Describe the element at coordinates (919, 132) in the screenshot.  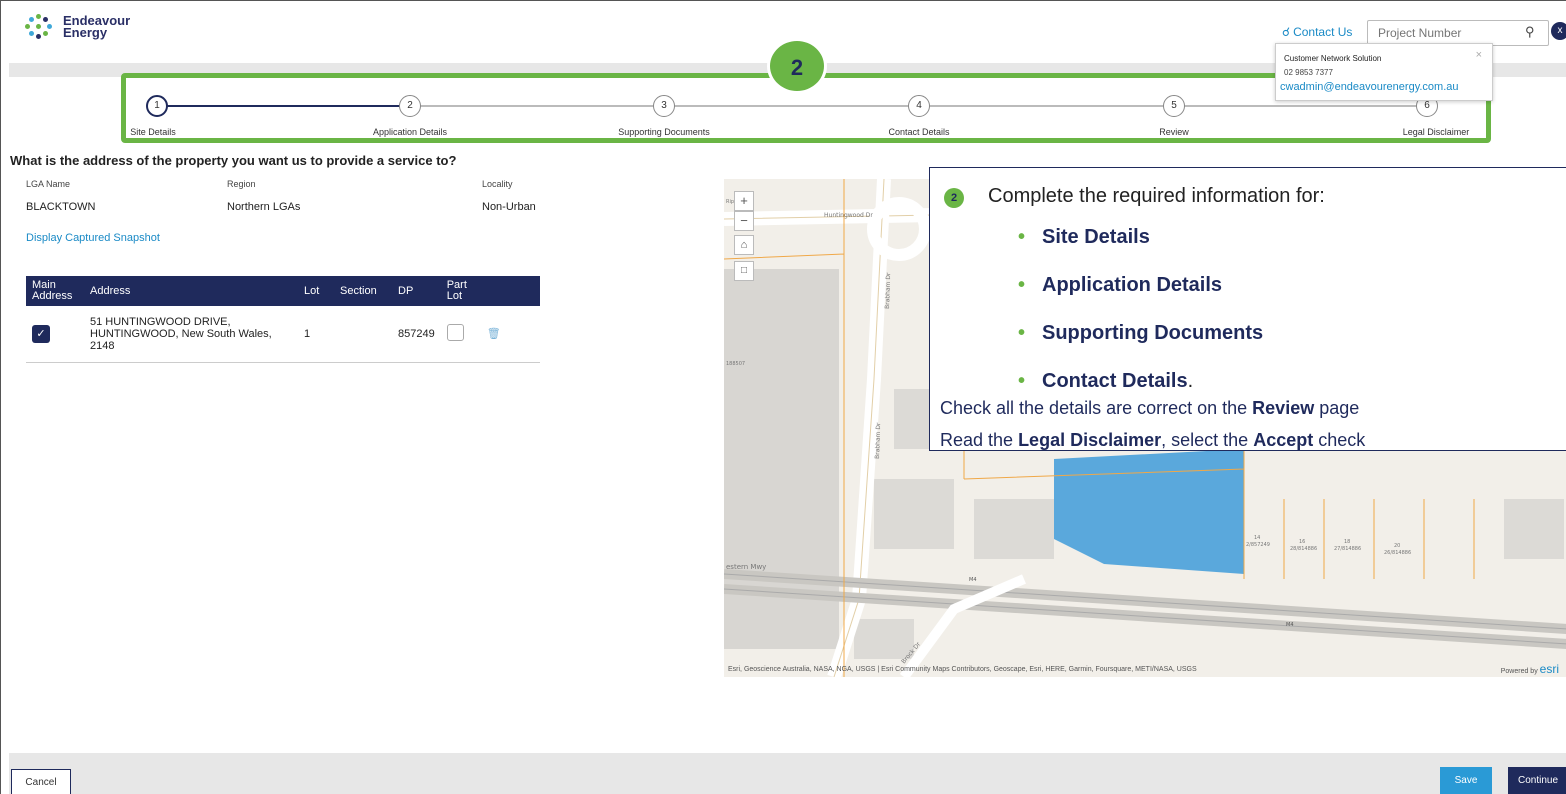
I see `step-4-label: Contact Details` at that location.